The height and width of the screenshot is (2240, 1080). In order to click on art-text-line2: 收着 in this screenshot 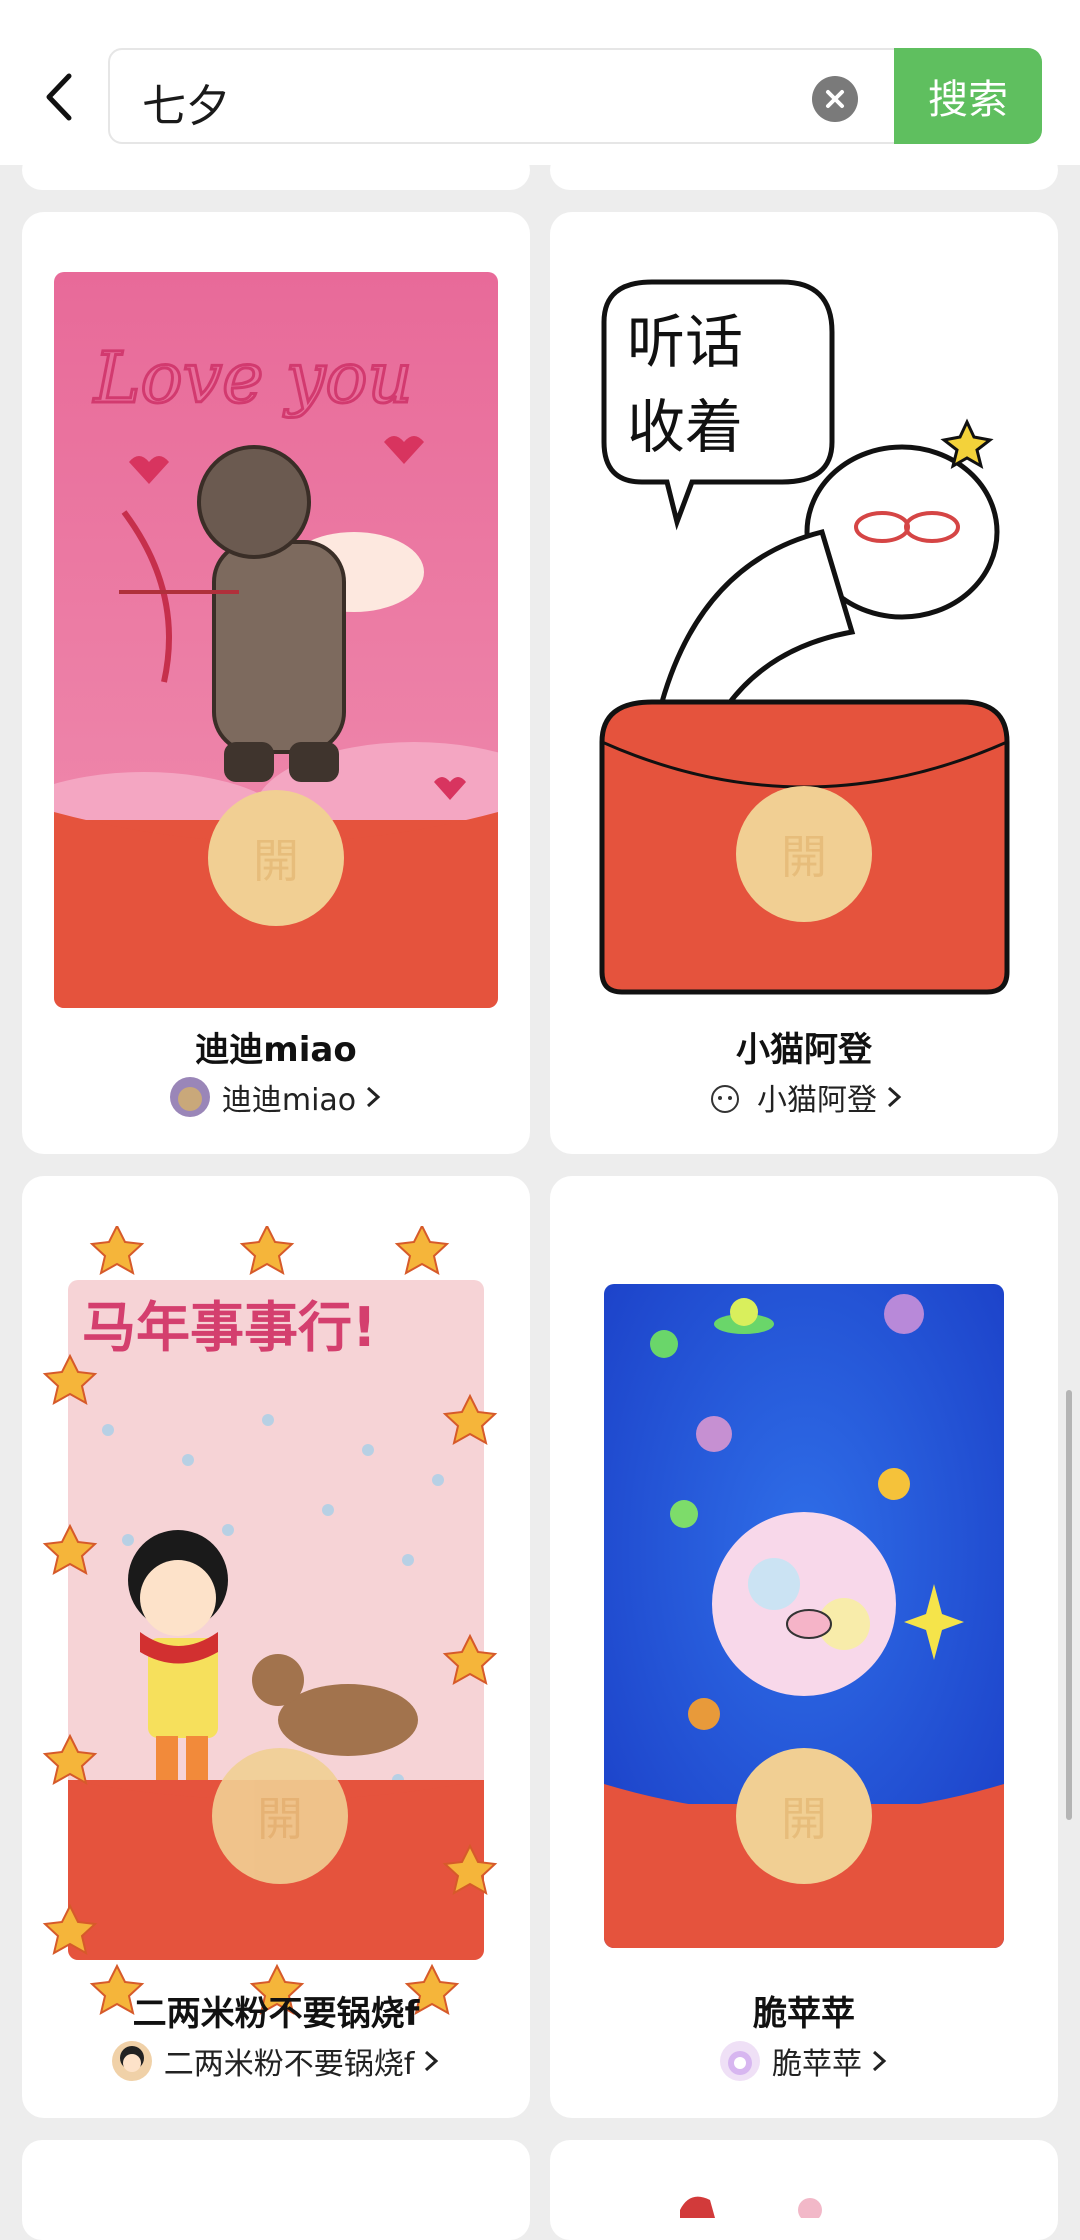, I will do `click(685, 427)`.